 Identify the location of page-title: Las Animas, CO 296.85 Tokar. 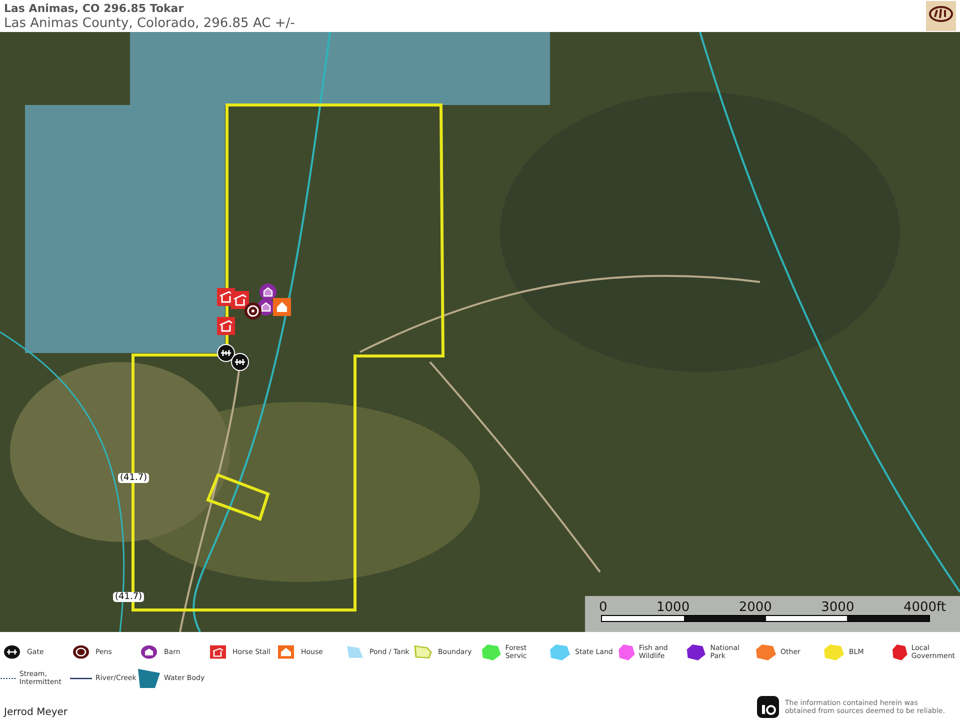
(94, 8).